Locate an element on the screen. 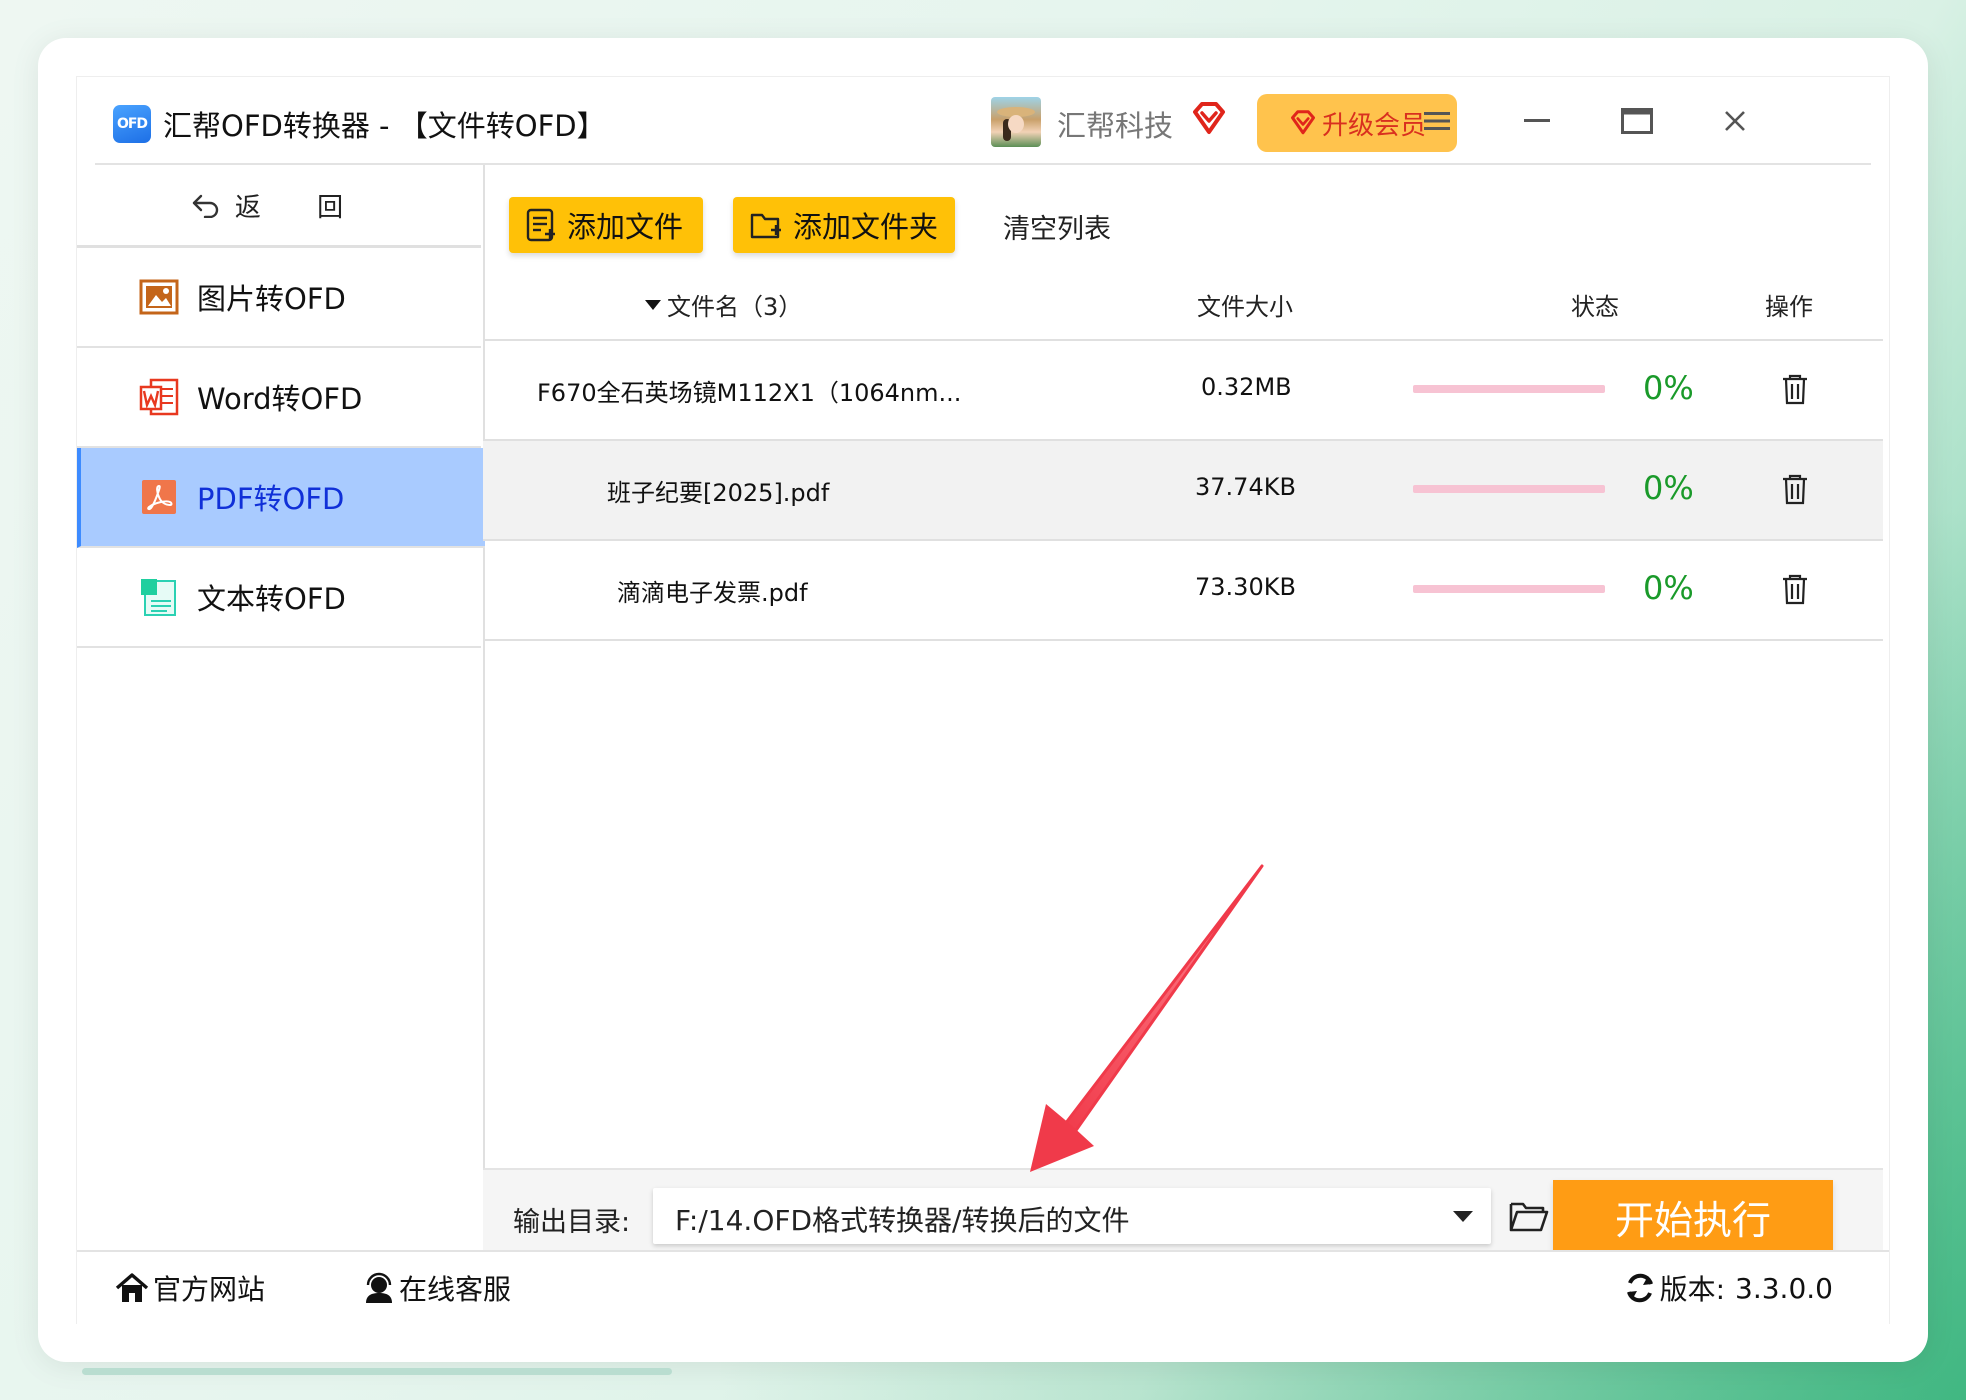  sidebar-item-text-to-ofd: 文本转OFD is located at coordinates (279, 598).